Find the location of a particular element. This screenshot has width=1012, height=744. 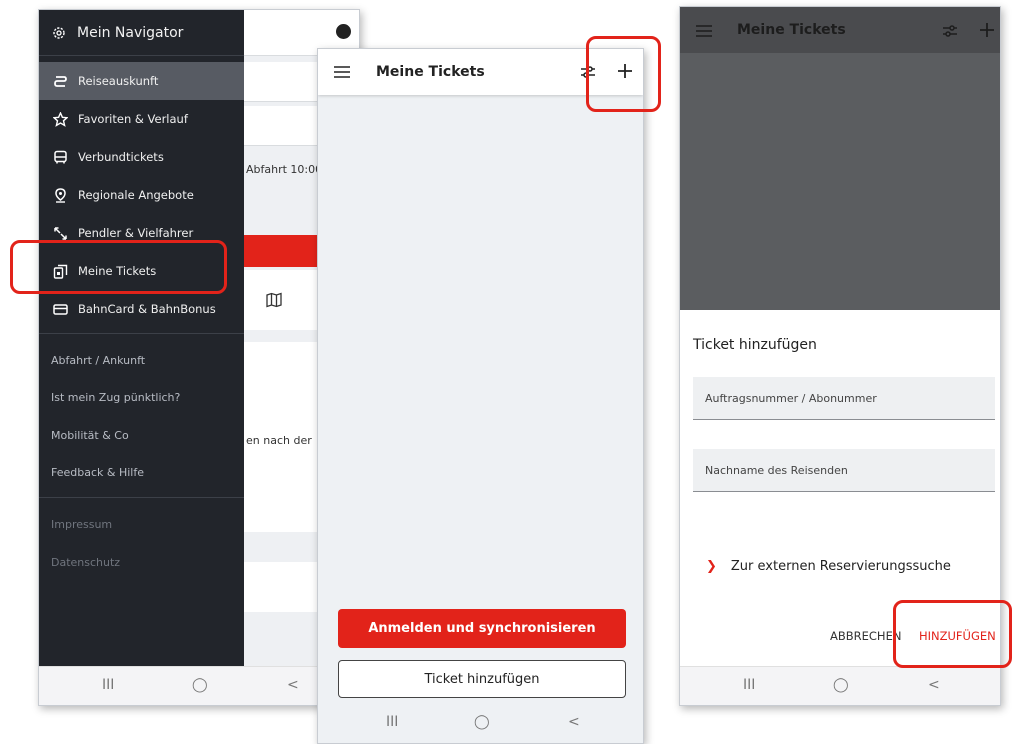

drawer-link-puenktlich: Ist mein Zug pünktlich? is located at coordinates (115, 397).